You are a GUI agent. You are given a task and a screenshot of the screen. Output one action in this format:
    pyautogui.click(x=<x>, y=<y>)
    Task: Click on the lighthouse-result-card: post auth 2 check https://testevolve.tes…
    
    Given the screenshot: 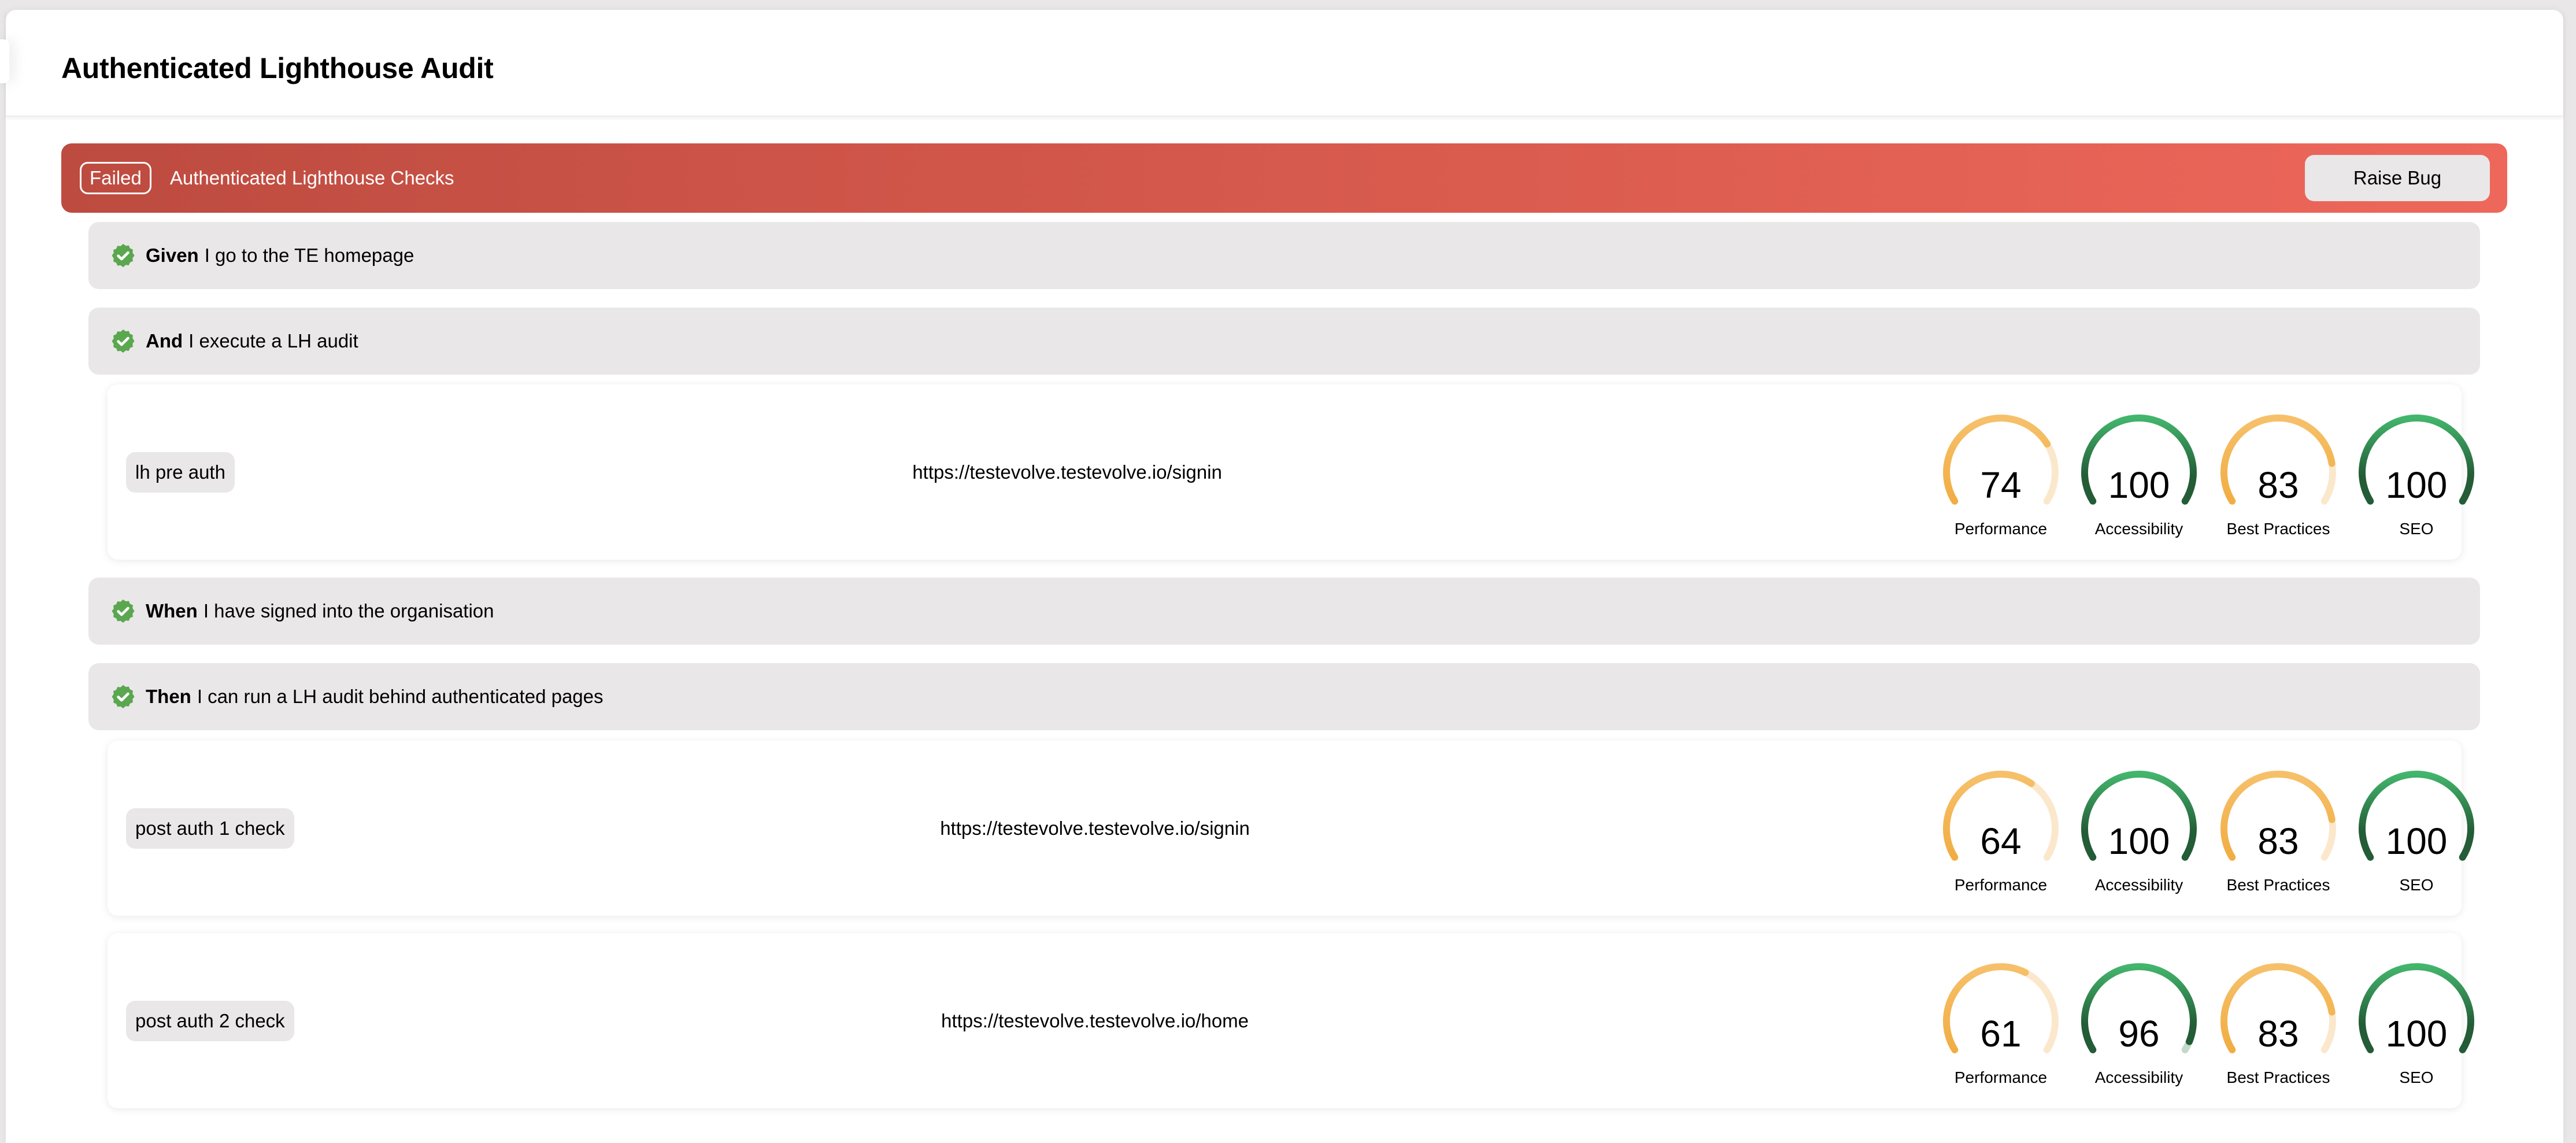 What is the action you would take?
    pyautogui.click(x=1291, y=1020)
    